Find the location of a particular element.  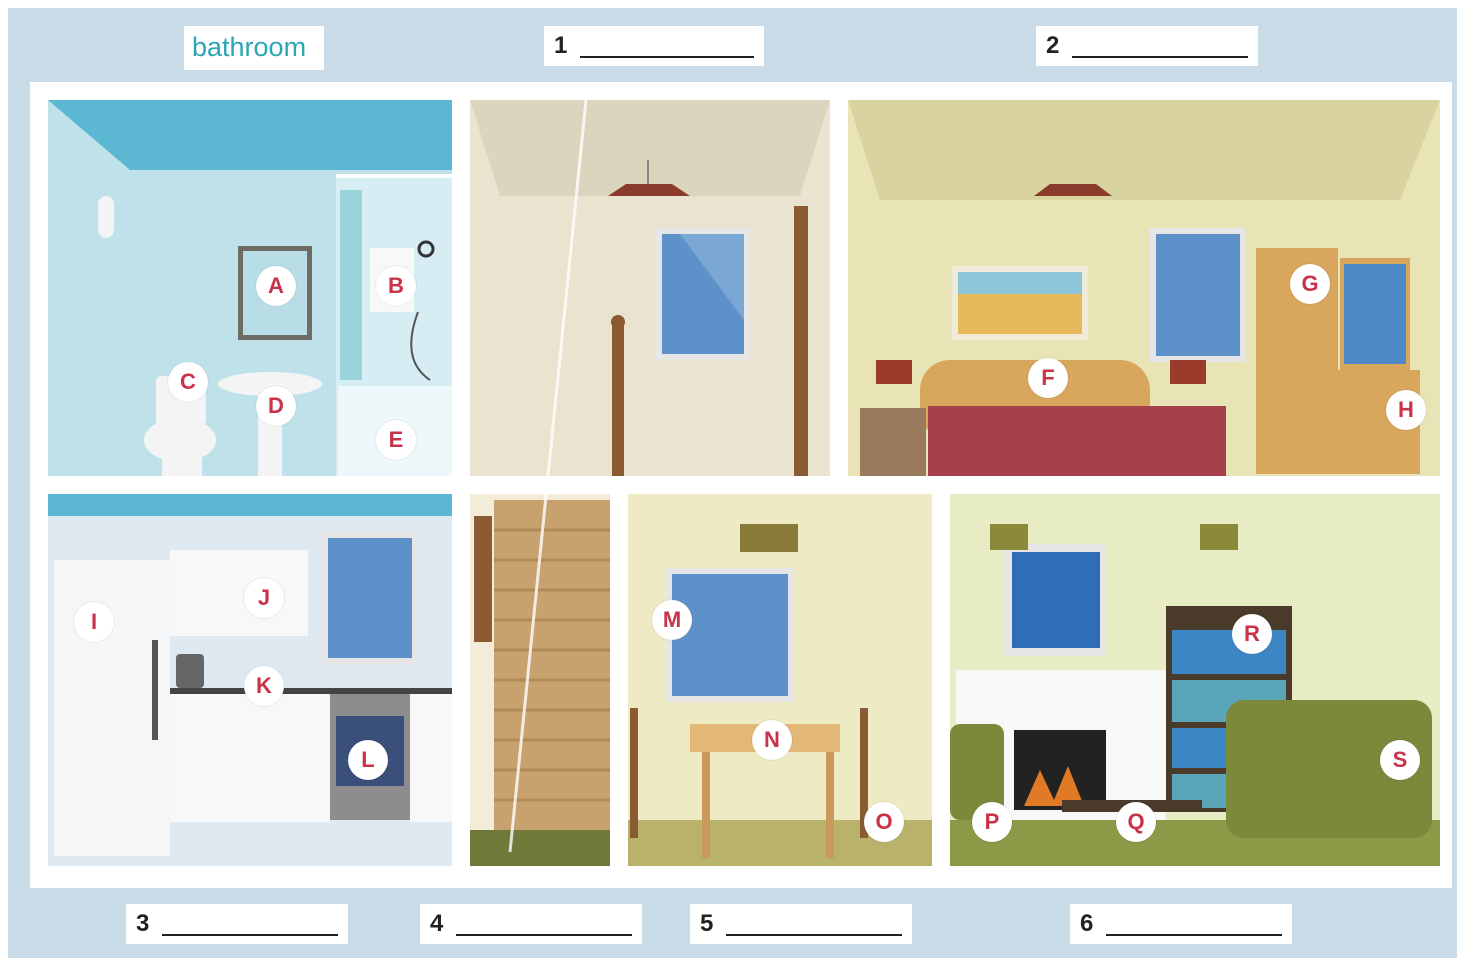

blank-number: 6 is located at coordinates (1087, 923).